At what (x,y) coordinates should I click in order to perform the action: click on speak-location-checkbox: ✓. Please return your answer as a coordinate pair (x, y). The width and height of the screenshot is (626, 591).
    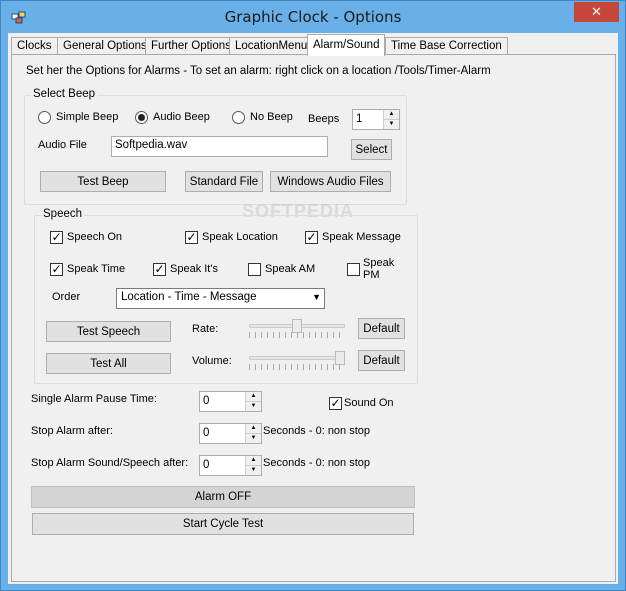
    Looking at the image, I should click on (191, 237).